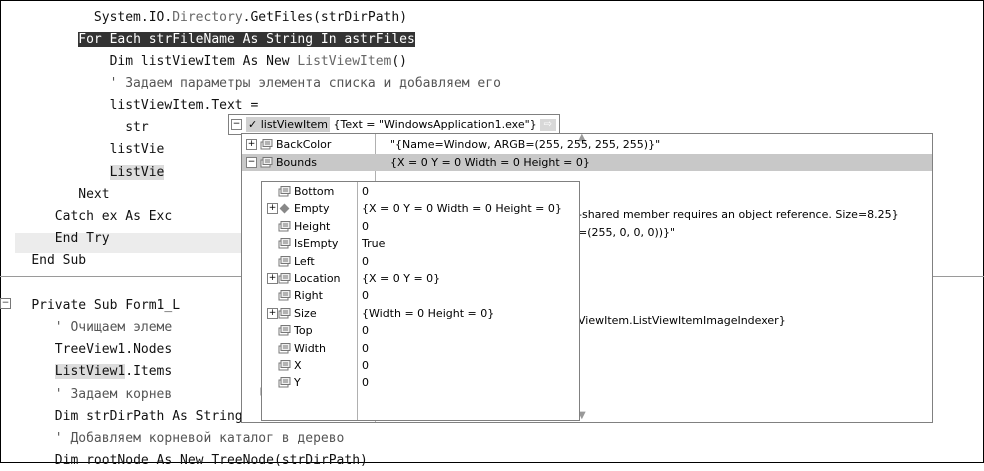  What do you see at coordinates (137, 127) in the screenshot?
I see `code-token: str` at bounding box center [137, 127].